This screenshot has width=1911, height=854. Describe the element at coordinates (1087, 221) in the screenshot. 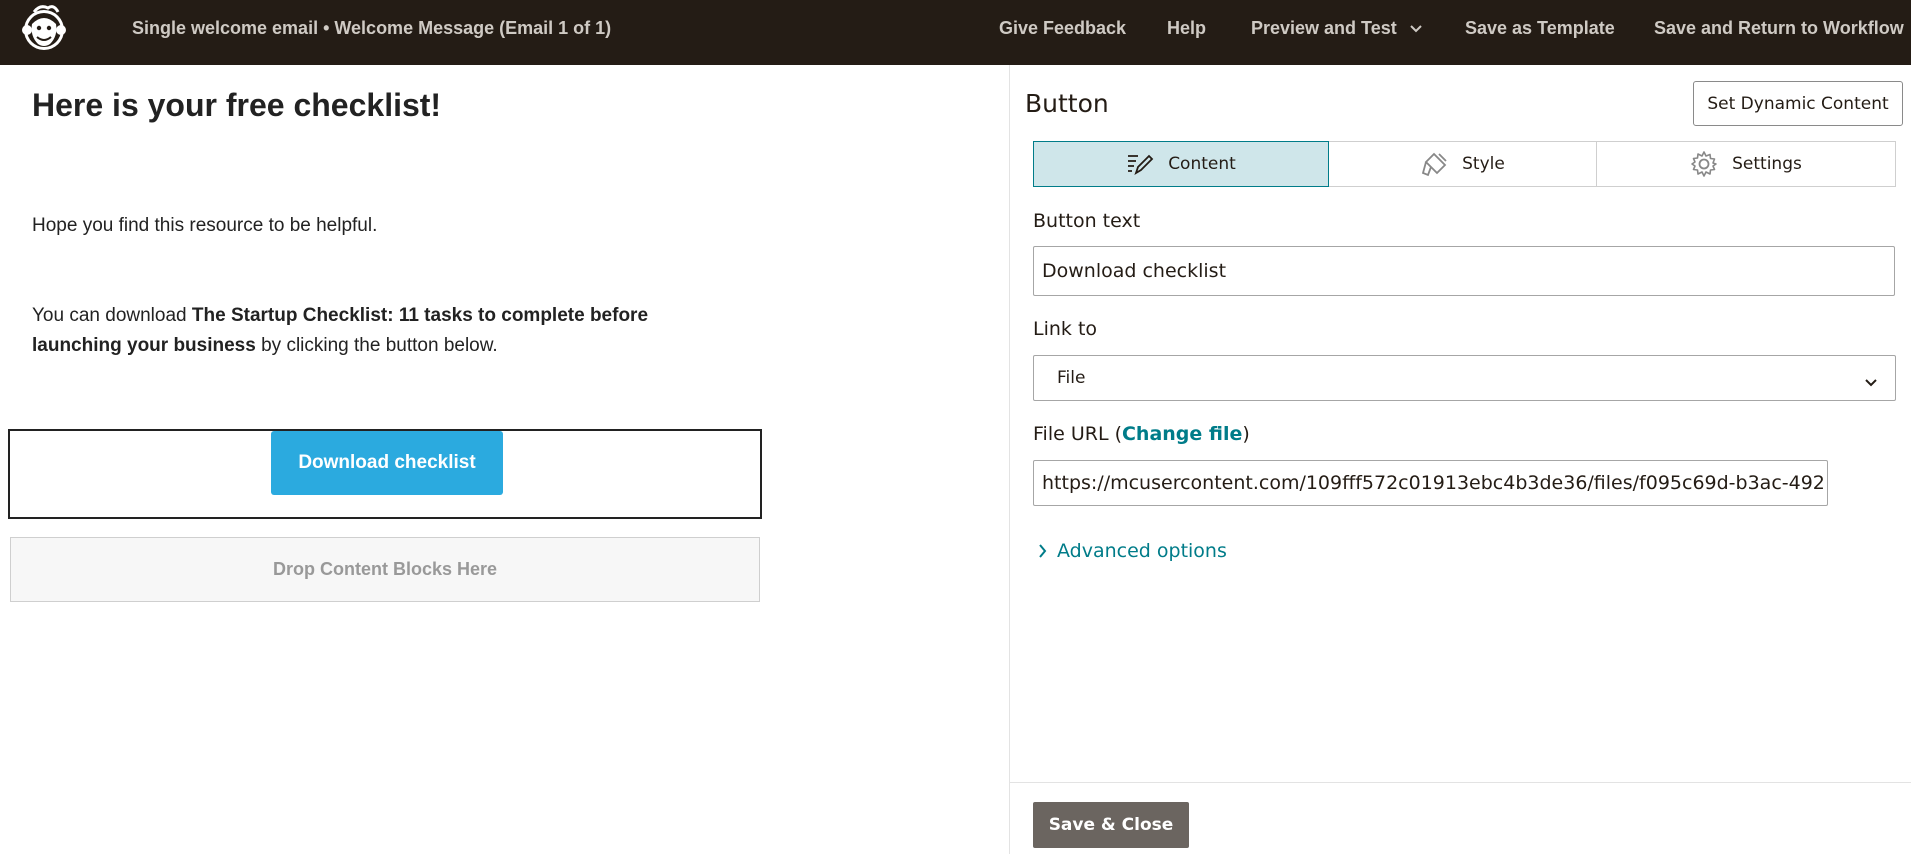

I see `button-text-label: Button text` at that location.